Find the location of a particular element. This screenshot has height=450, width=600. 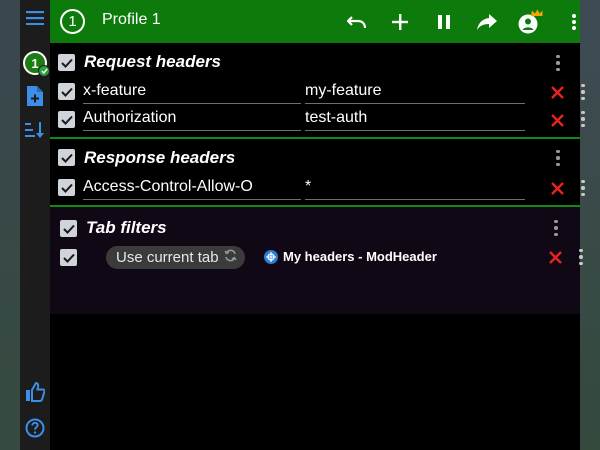

add-file-icon is located at coordinates (35, 96).